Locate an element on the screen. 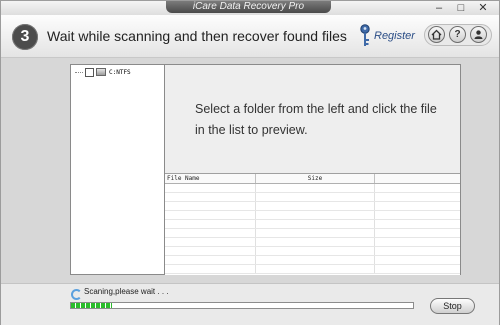 The width and height of the screenshot is (500, 325). column-header-size: Size is located at coordinates (315, 178).